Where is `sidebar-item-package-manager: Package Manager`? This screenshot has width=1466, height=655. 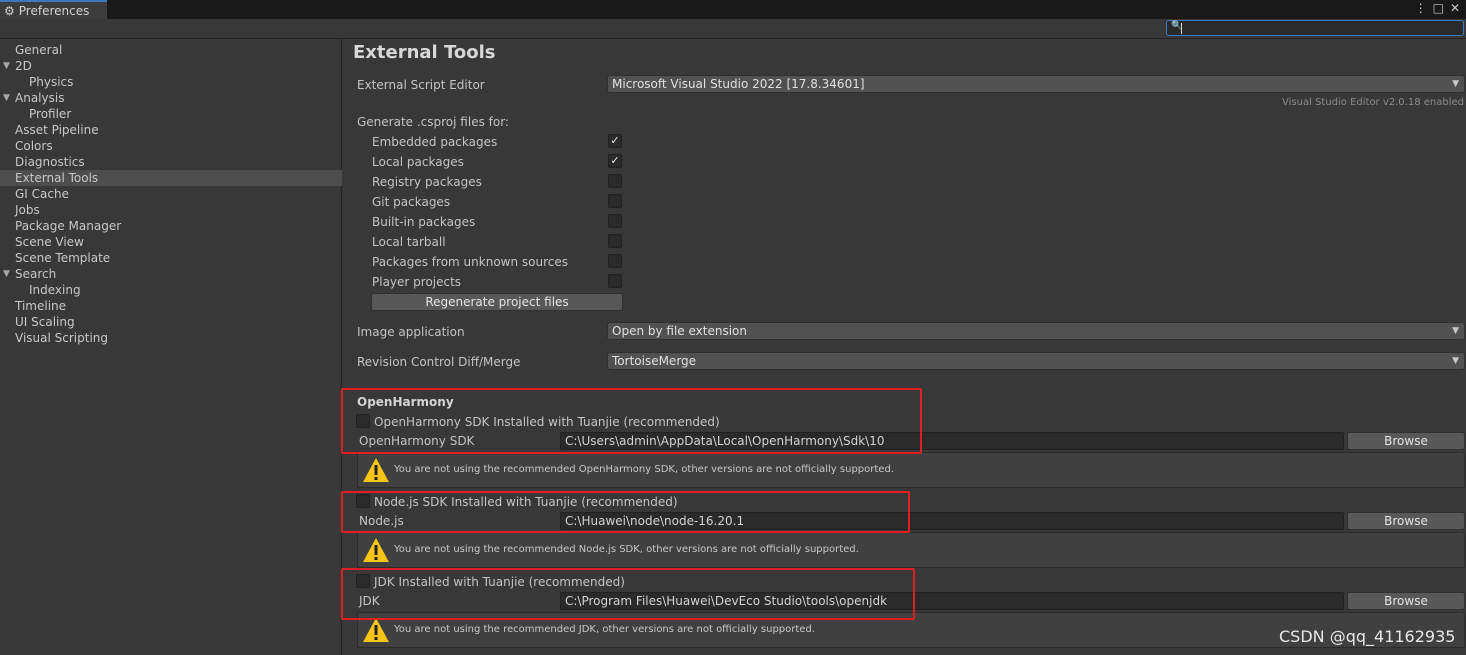 sidebar-item-package-manager: Package Manager is located at coordinates (171, 226).